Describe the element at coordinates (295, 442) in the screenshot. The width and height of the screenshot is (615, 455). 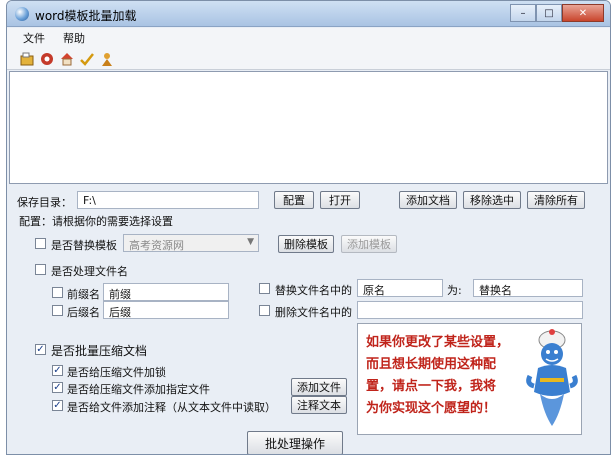
I see `batch-process-button: 批处理操作` at that location.